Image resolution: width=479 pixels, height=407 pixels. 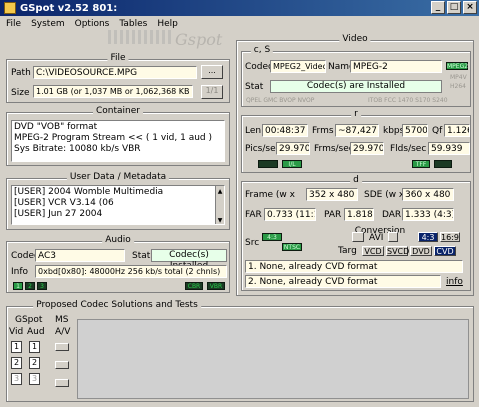 I want to click on audio-info-label: Info, so click(x=20, y=272).